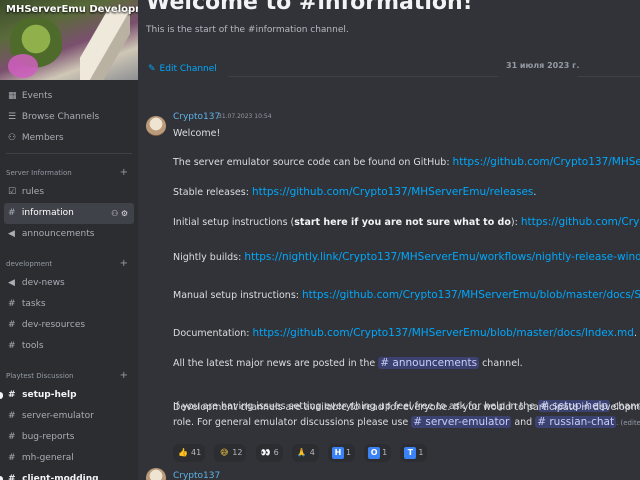 Image resolution: width=640 pixels, height=480 pixels. I want to click on line-text: ., so click(535, 192).